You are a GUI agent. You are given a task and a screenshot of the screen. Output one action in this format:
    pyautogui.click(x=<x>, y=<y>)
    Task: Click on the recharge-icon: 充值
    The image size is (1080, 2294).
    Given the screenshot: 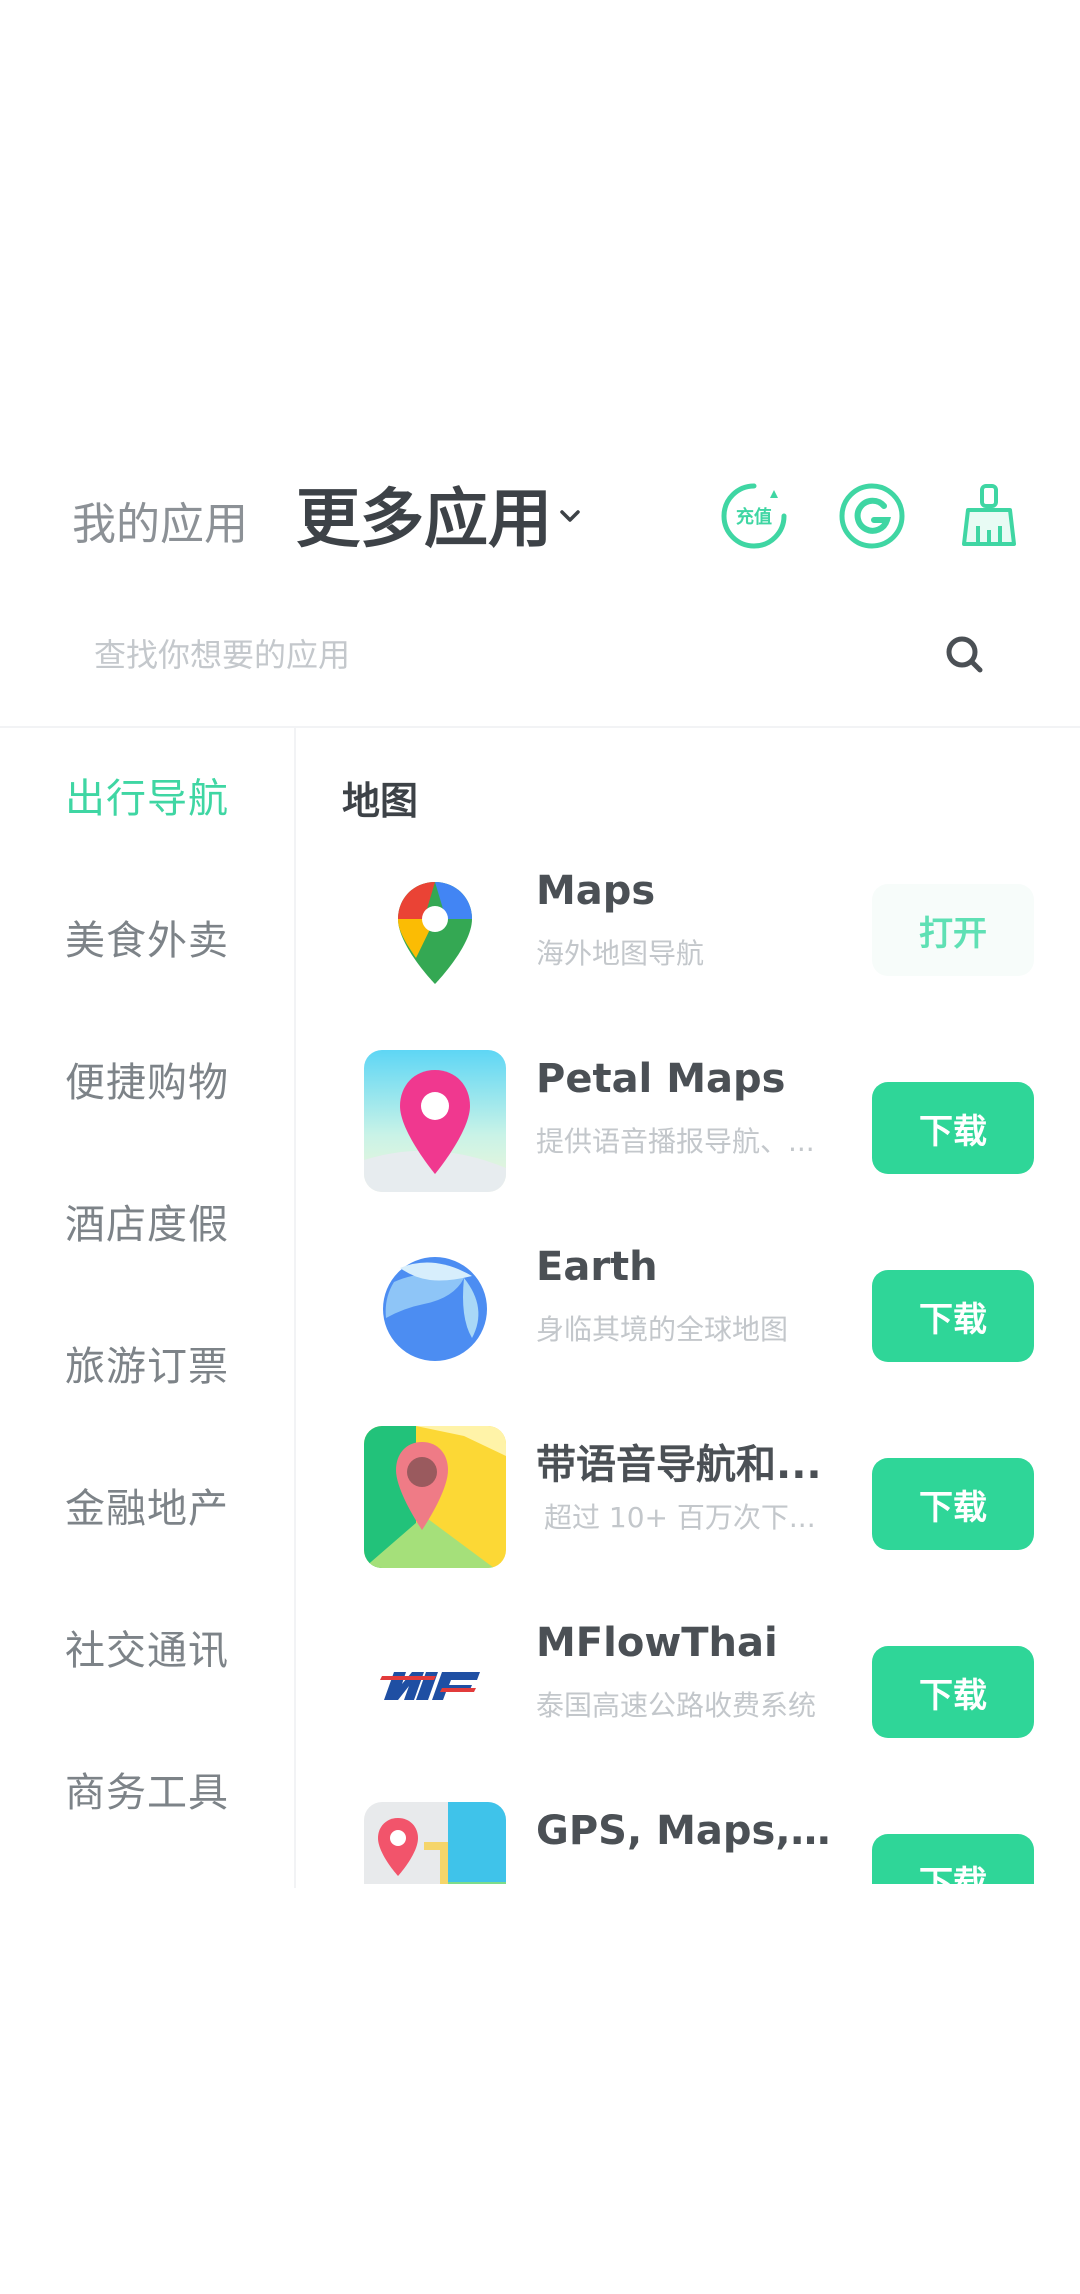 What is the action you would take?
    pyautogui.click(x=754, y=516)
    